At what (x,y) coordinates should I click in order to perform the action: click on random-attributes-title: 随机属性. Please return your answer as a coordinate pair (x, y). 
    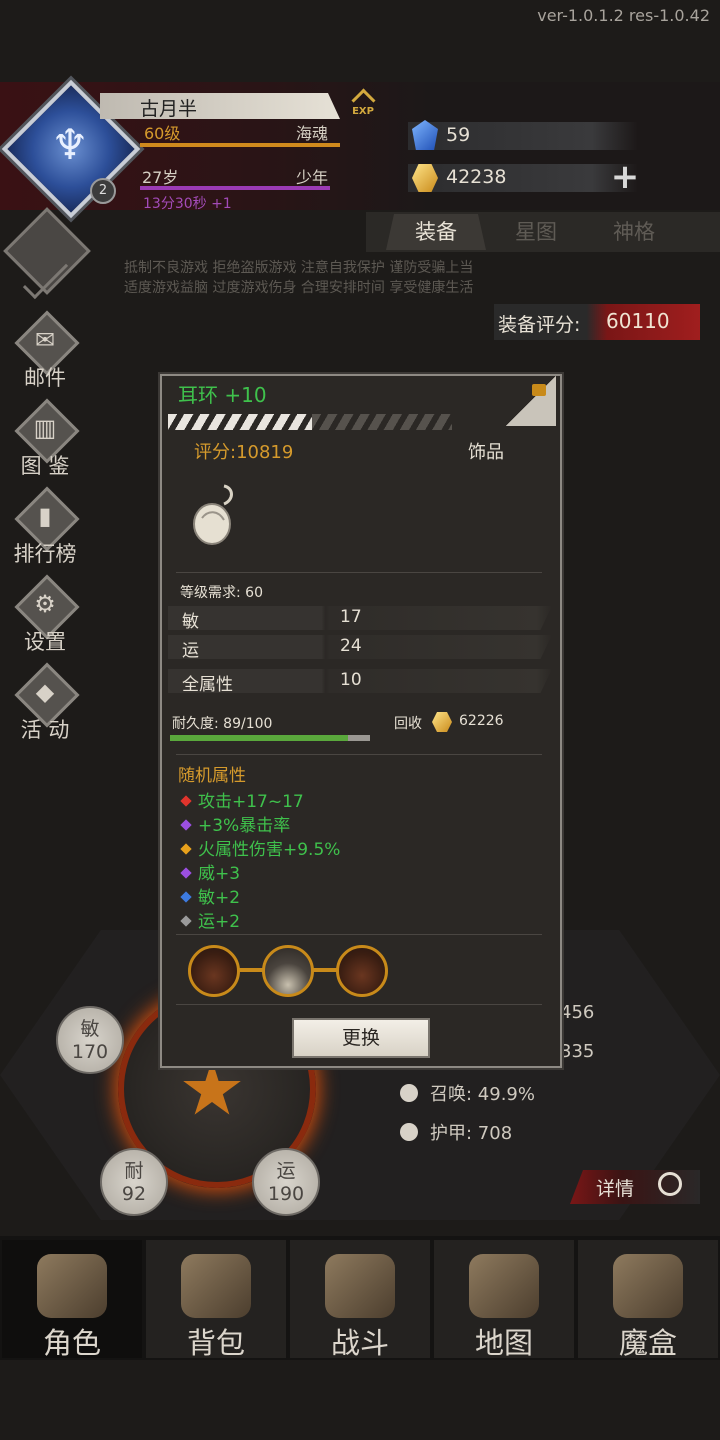
    Looking at the image, I should click on (212, 776).